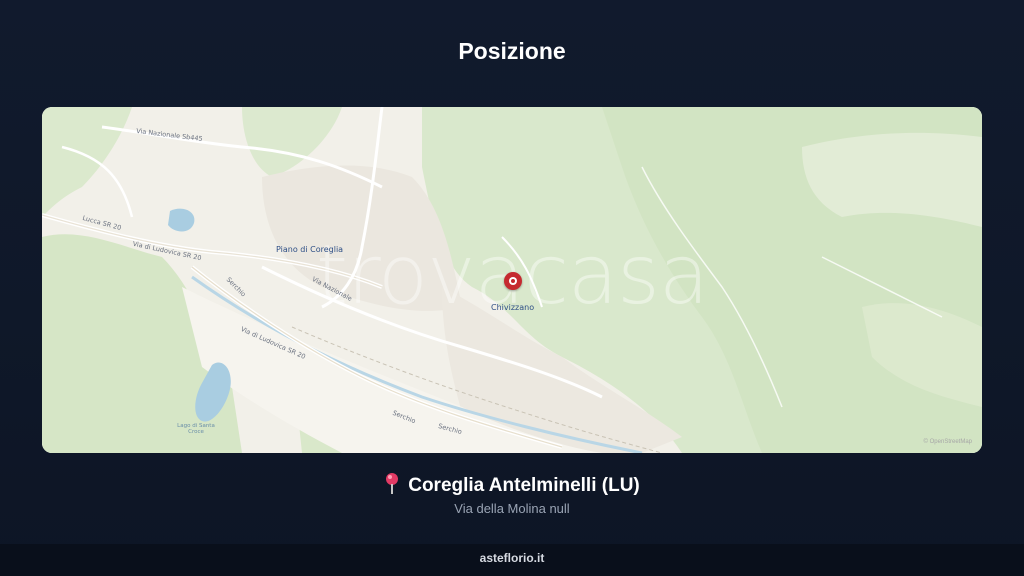 The width and height of the screenshot is (1024, 576). What do you see at coordinates (948, 442) in the screenshot?
I see `map-attribution: © OpenStreetMap` at bounding box center [948, 442].